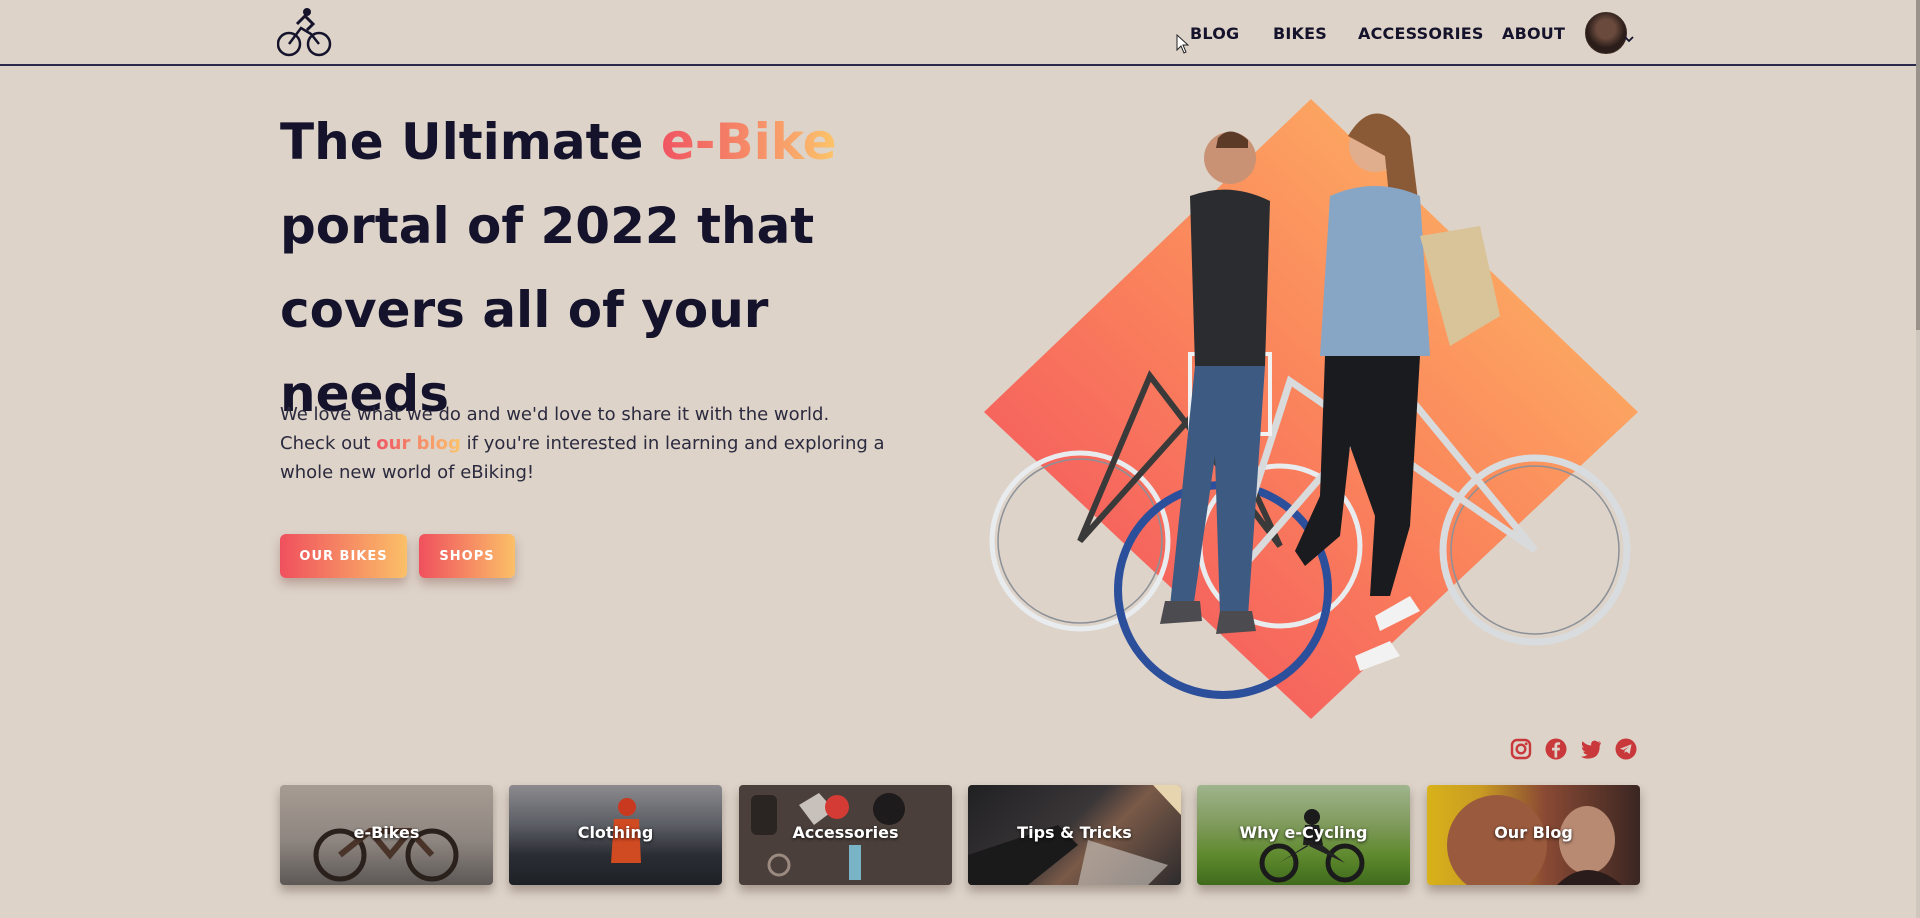 This screenshot has width=1920, height=918. Describe the element at coordinates (418, 443) in the screenshot. I see `our-blog-link: our blog` at that location.